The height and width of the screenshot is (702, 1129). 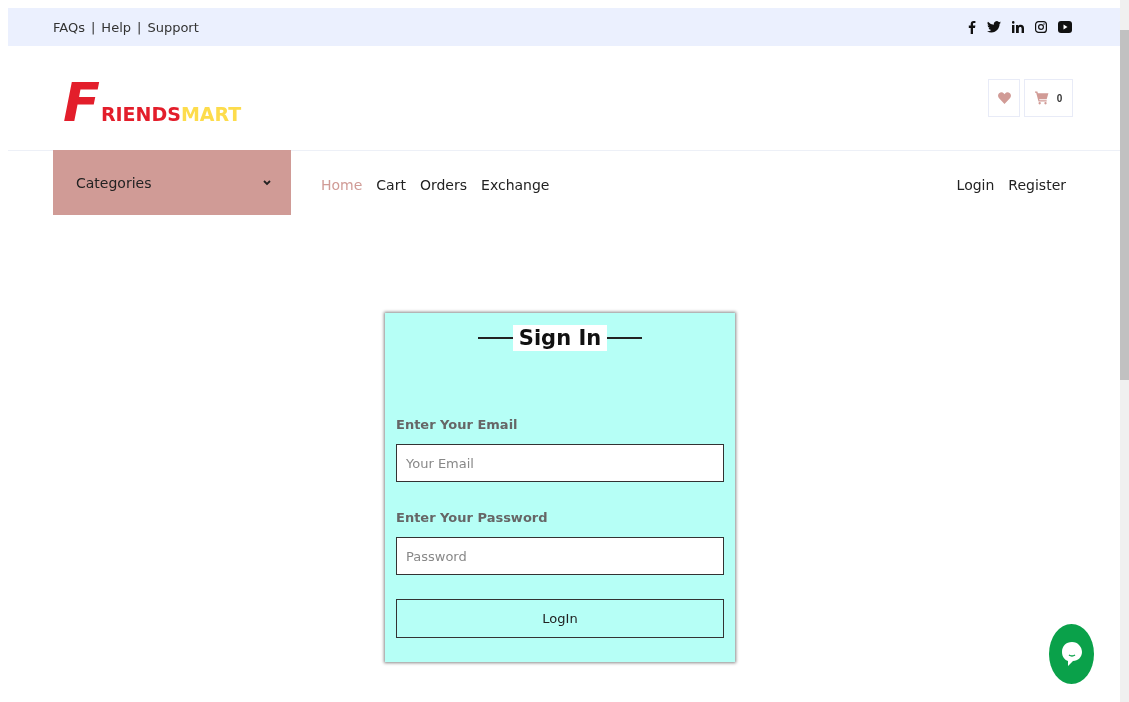 I want to click on instagram-icon, so click(x=1041, y=27).